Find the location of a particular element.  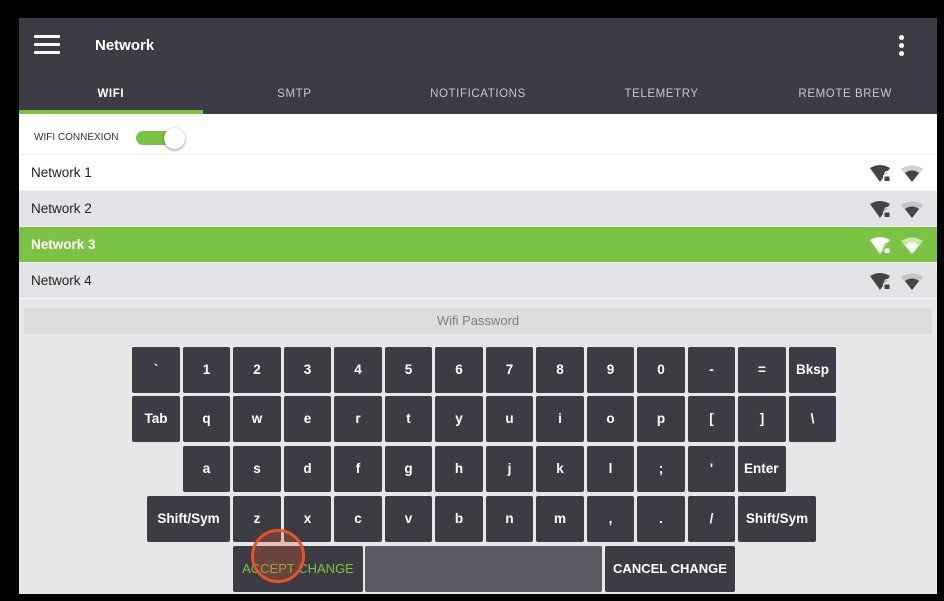

key-7: 7 is located at coordinates (509, 370).